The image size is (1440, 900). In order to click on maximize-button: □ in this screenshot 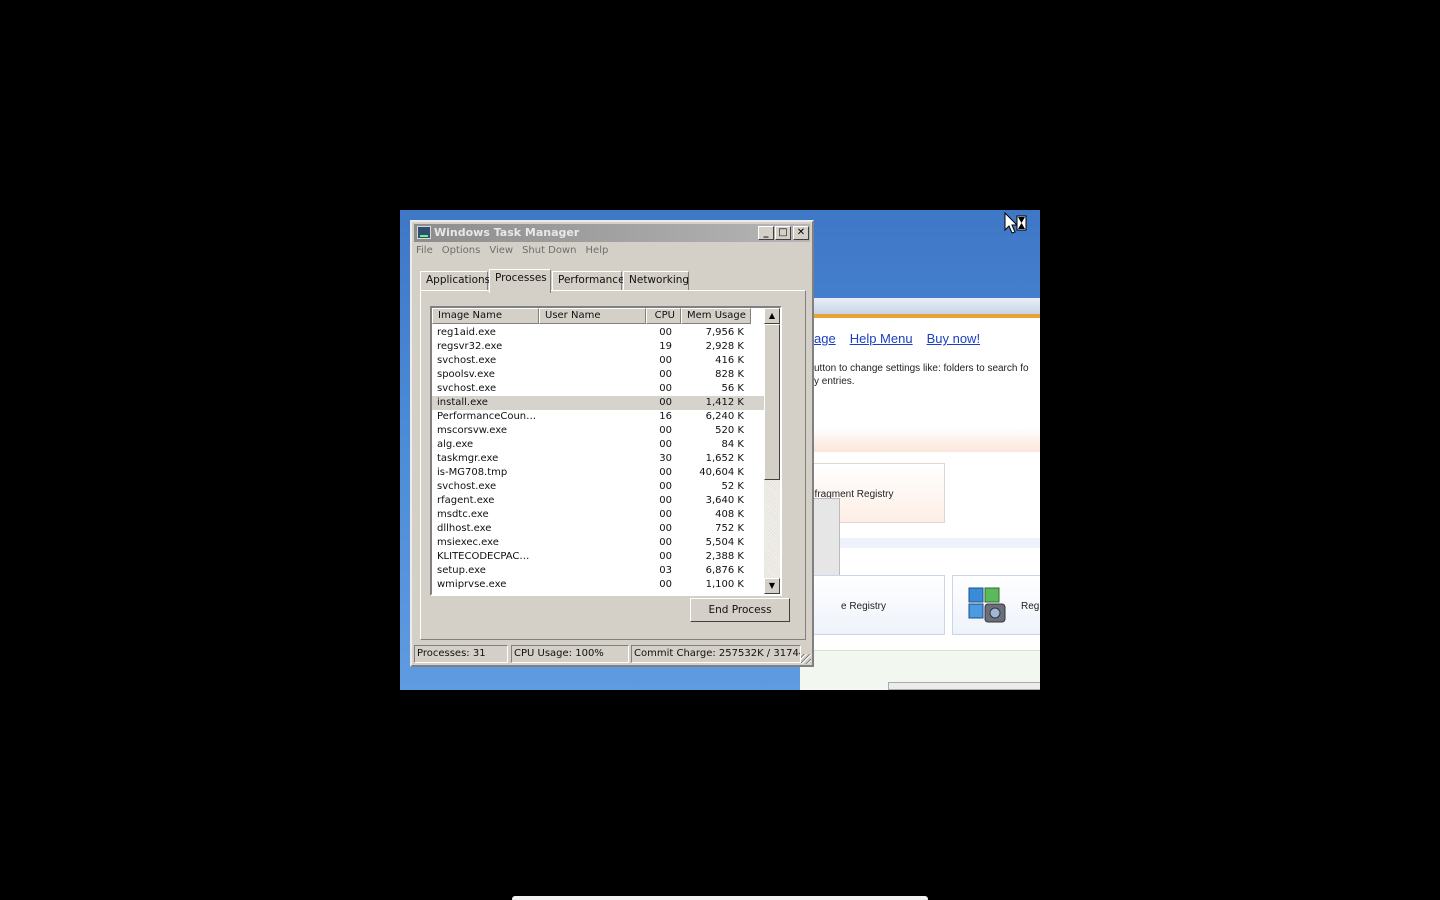, I will do `click(783, 233)`.